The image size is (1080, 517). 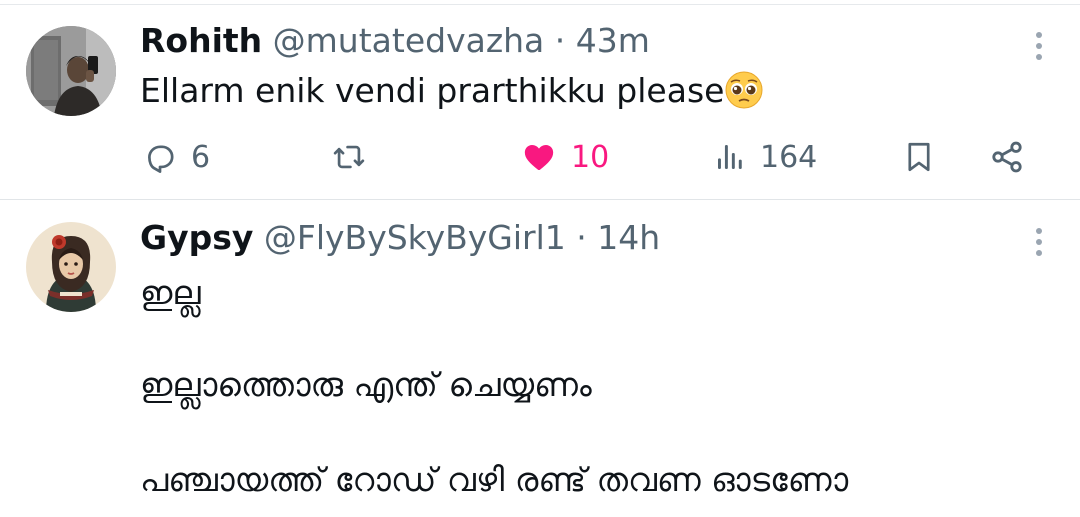 I want to click on tweet-actions: 6 10 164, so click(x=540, y=157).